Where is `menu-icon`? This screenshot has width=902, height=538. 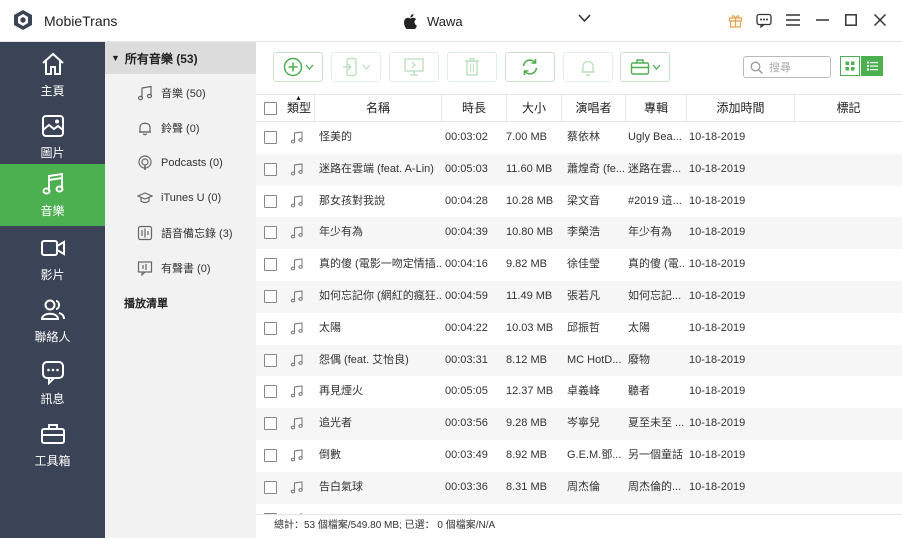
menu-icon is located at coordinates (793, 20).